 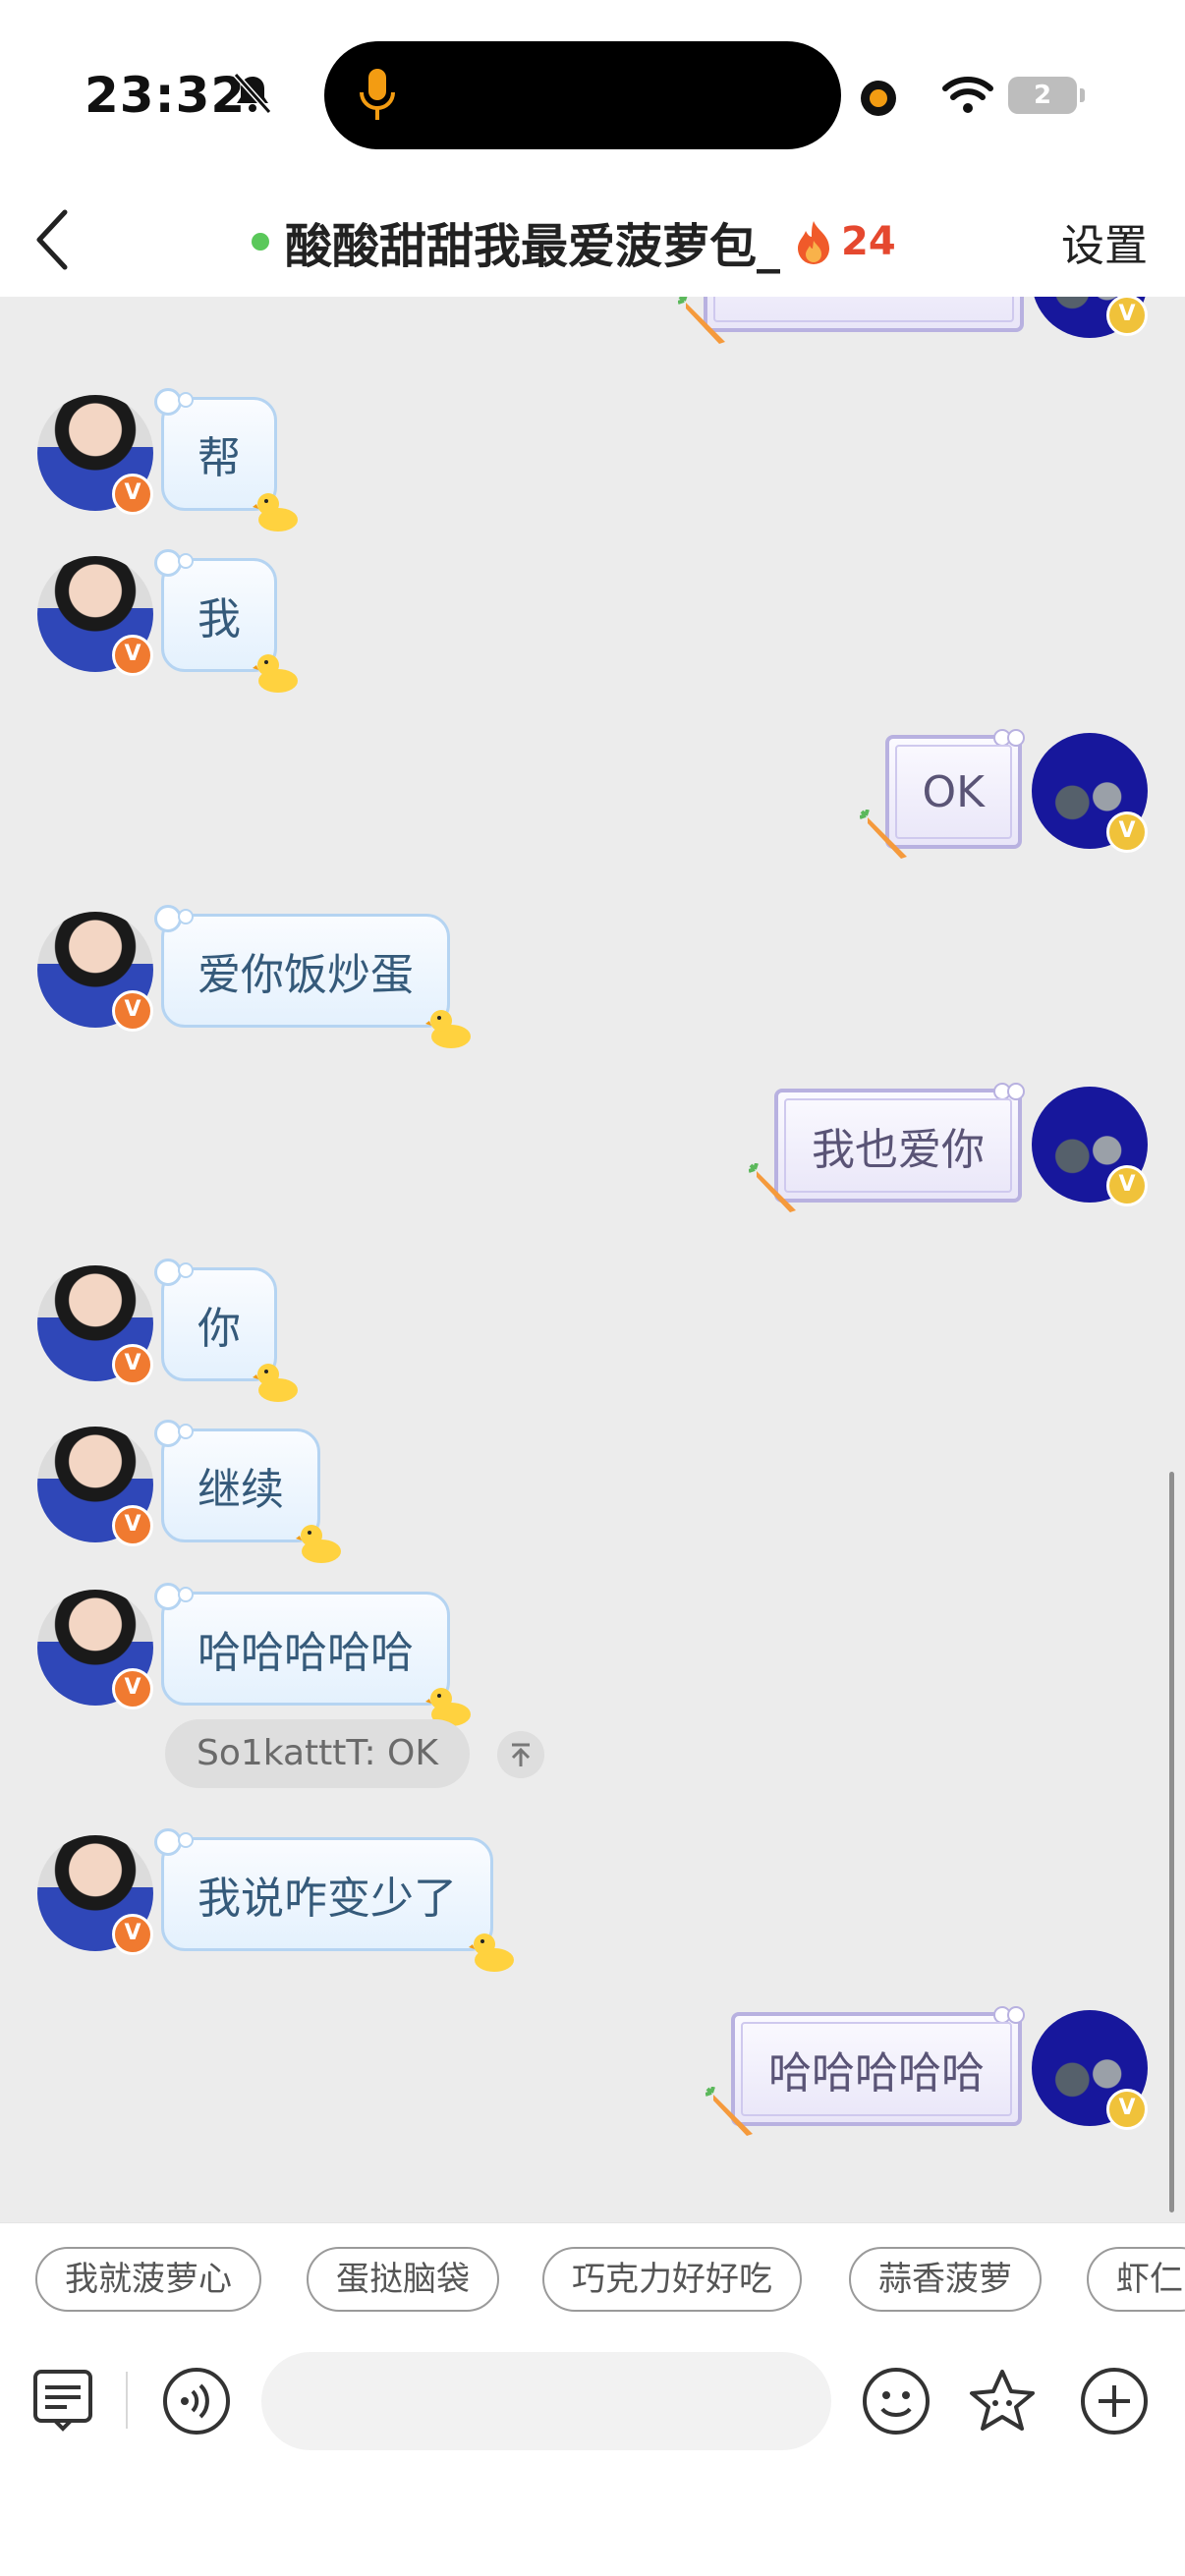 What do you see at coordinates (241, 1490) in the screenshot?
I see `message-text: 继续` at bounding box center [241, 1490].